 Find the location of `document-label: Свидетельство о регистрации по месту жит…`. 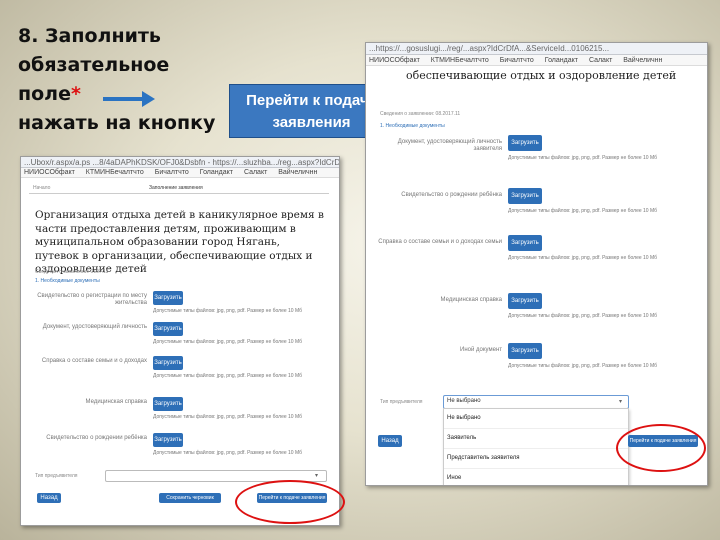

document-label: Свидетельство о регистрации по месту жит… is located at coordinates (92, 299).